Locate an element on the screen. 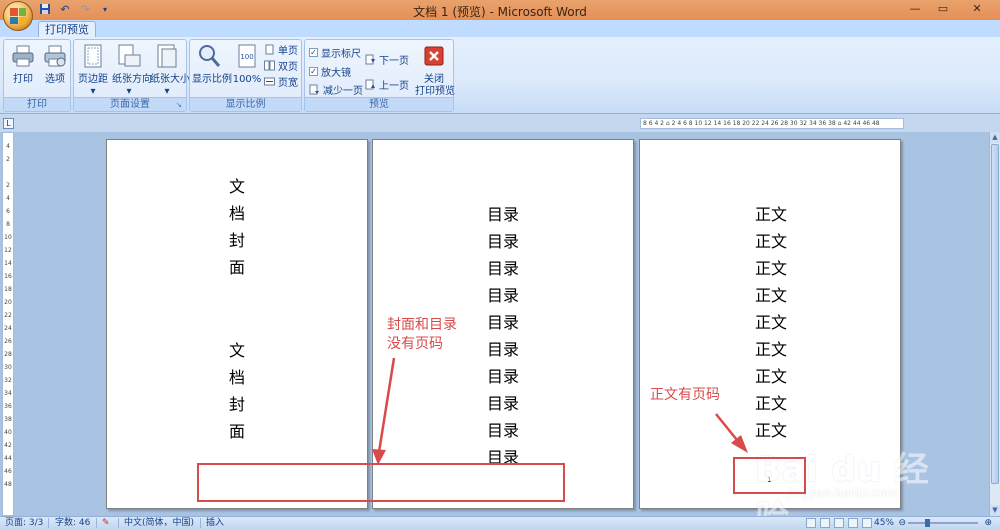  annotation-arrows is located at coordinates (560, 411).